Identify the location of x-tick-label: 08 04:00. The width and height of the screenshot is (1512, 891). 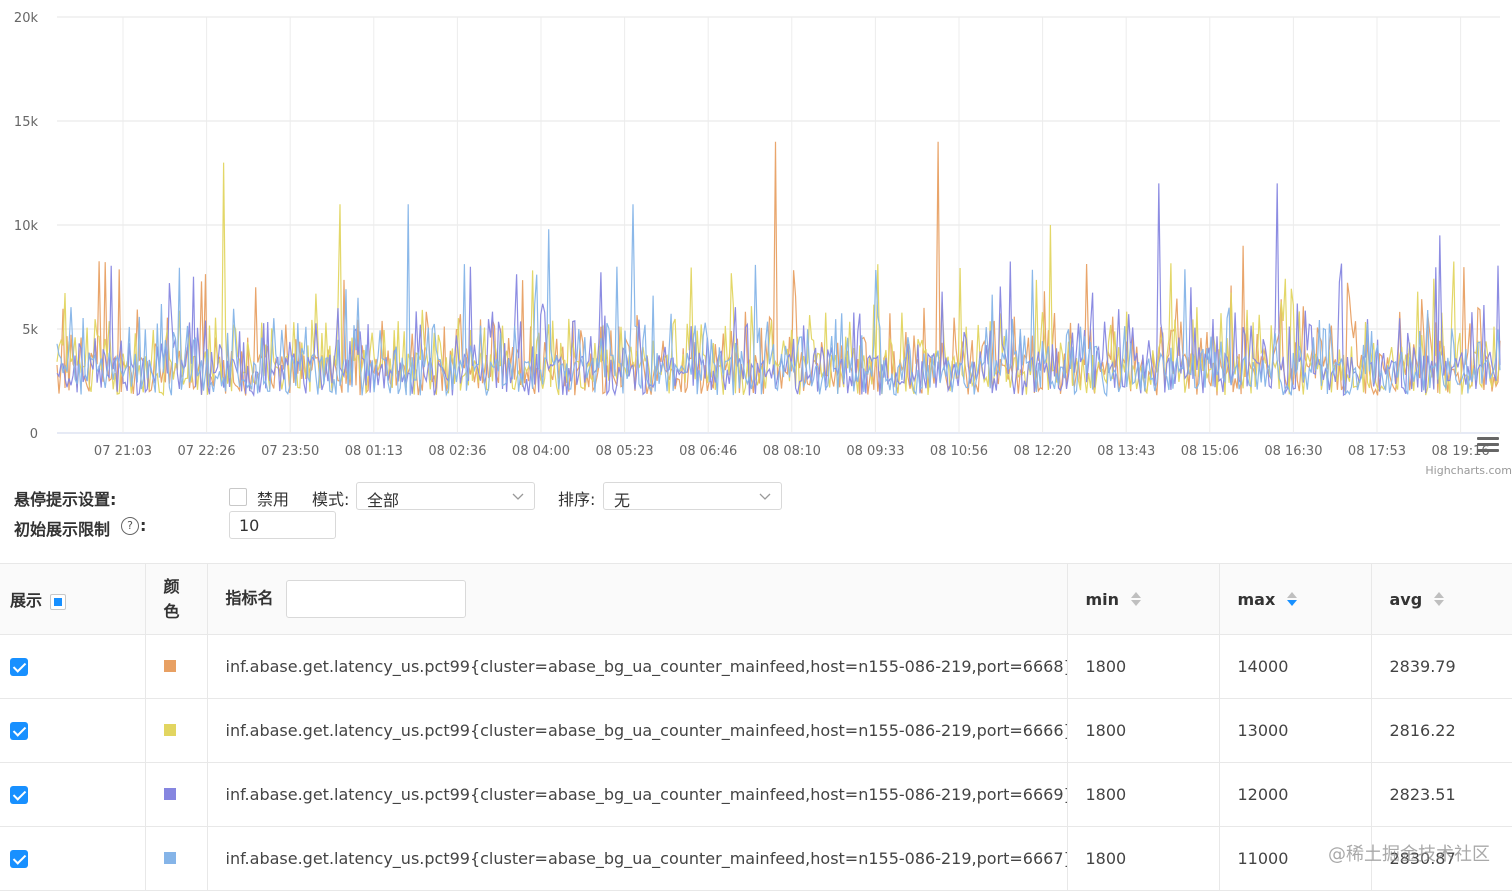
(541, 451).